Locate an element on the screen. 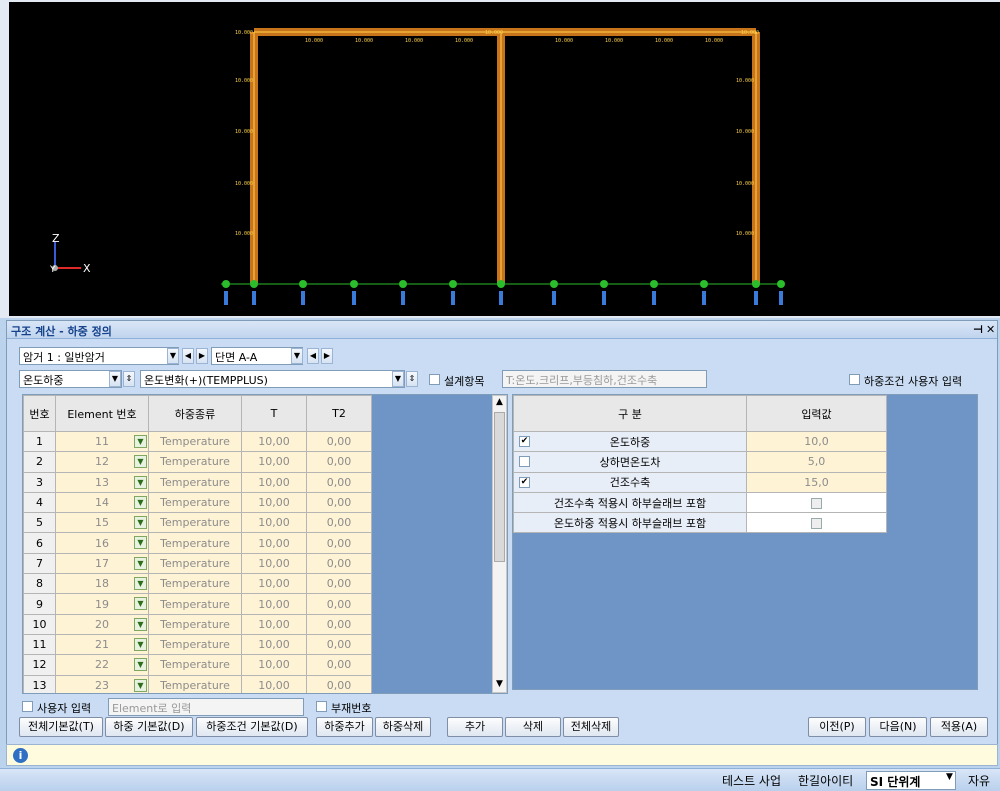 The height and width of the screenshot is (791, 1000). element-number-cell: 13 ▼ is located at coordinates (102, 482).